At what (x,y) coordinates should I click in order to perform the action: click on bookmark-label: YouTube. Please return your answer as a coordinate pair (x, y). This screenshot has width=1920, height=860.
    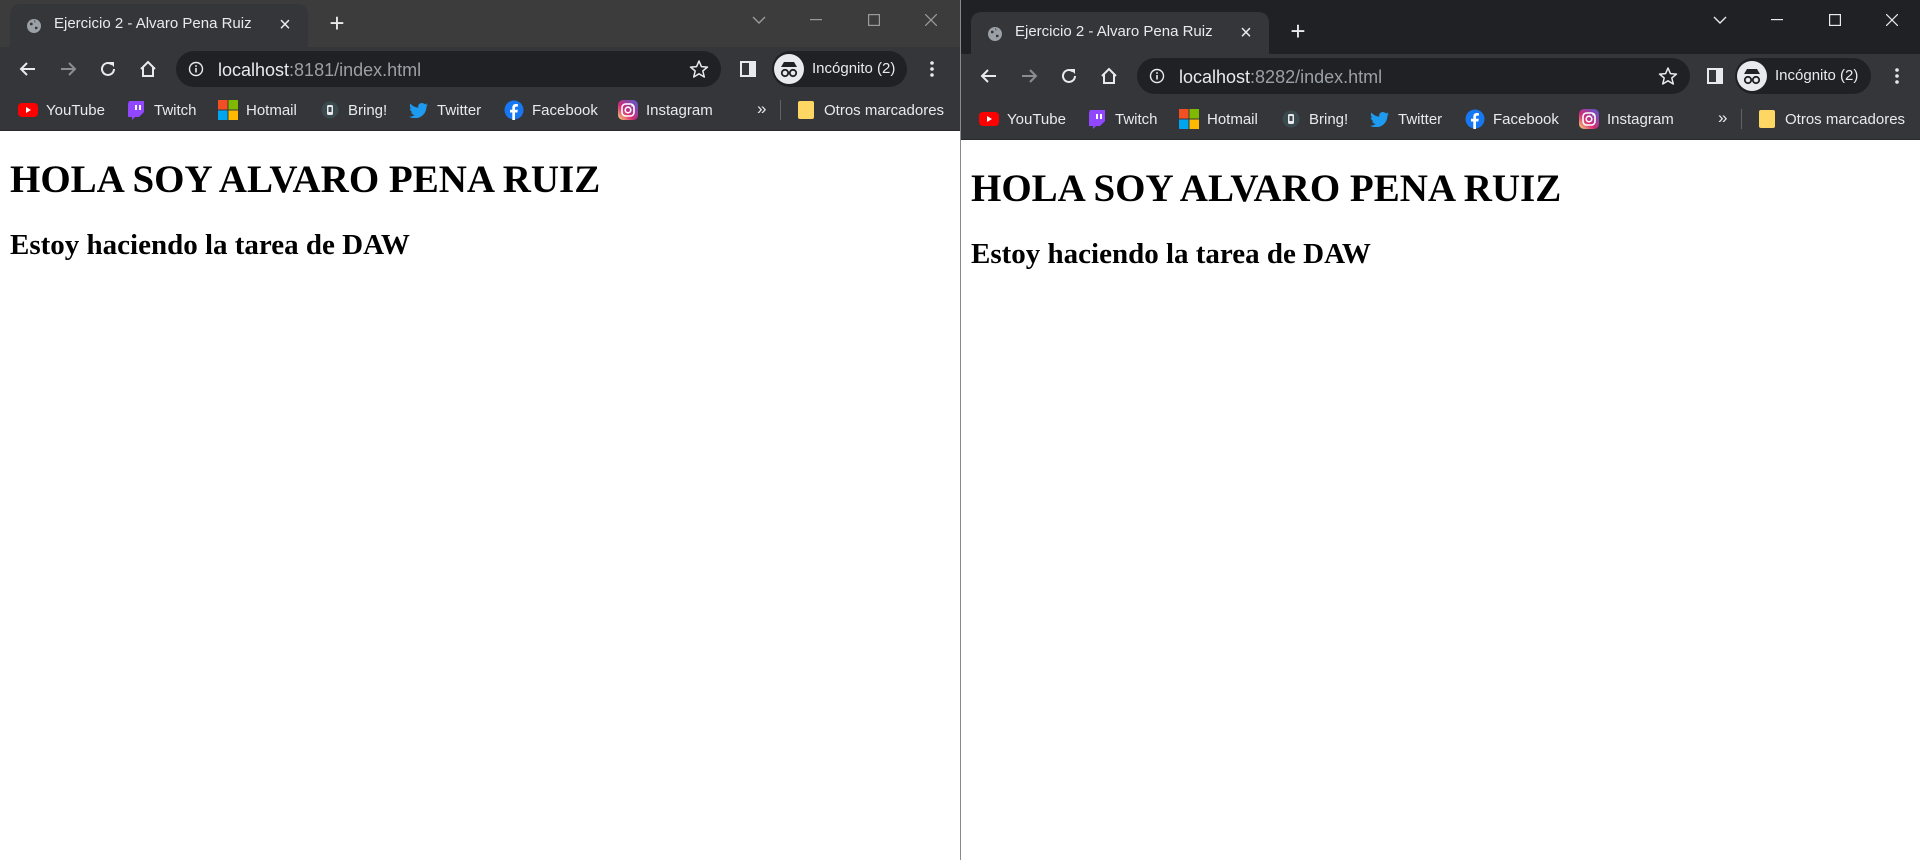
    Looking at the image, I should click on (75, 110).